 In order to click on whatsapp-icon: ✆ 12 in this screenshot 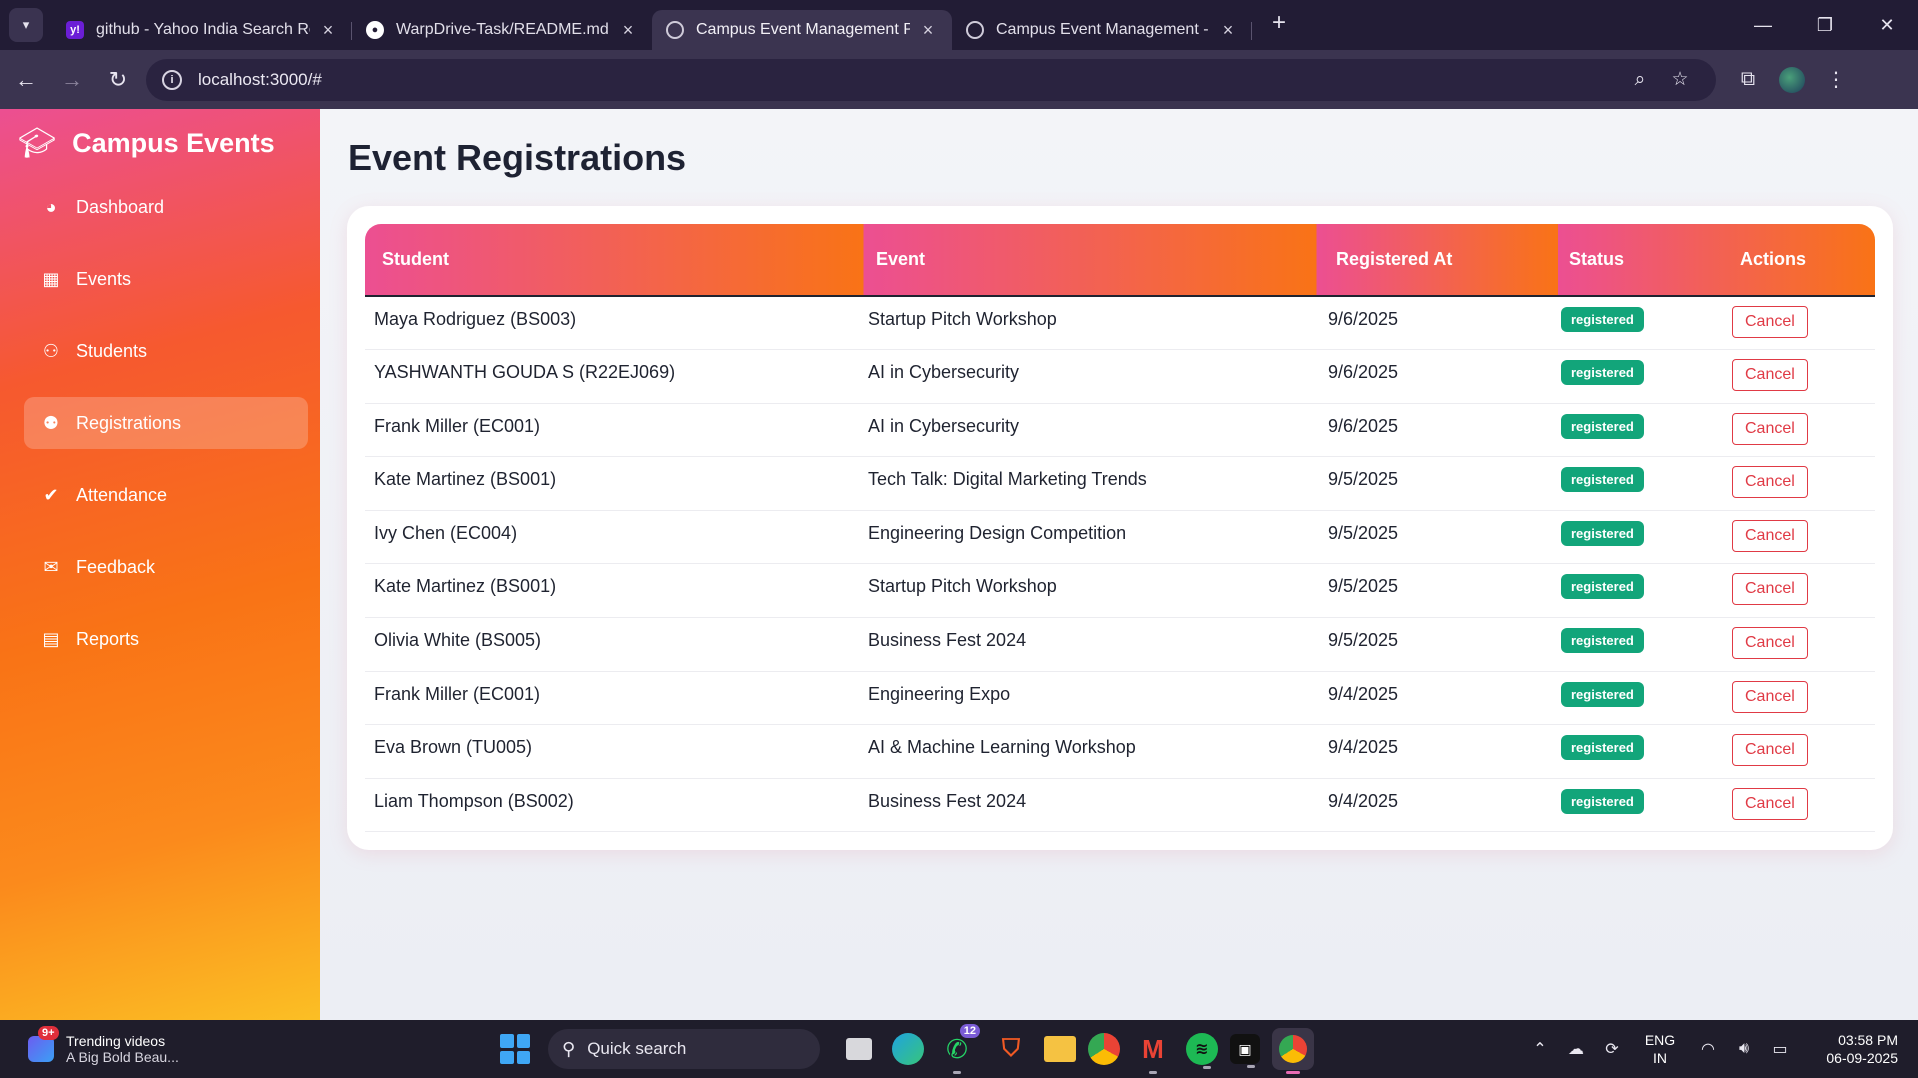, I will do `click(958, 1049)`.